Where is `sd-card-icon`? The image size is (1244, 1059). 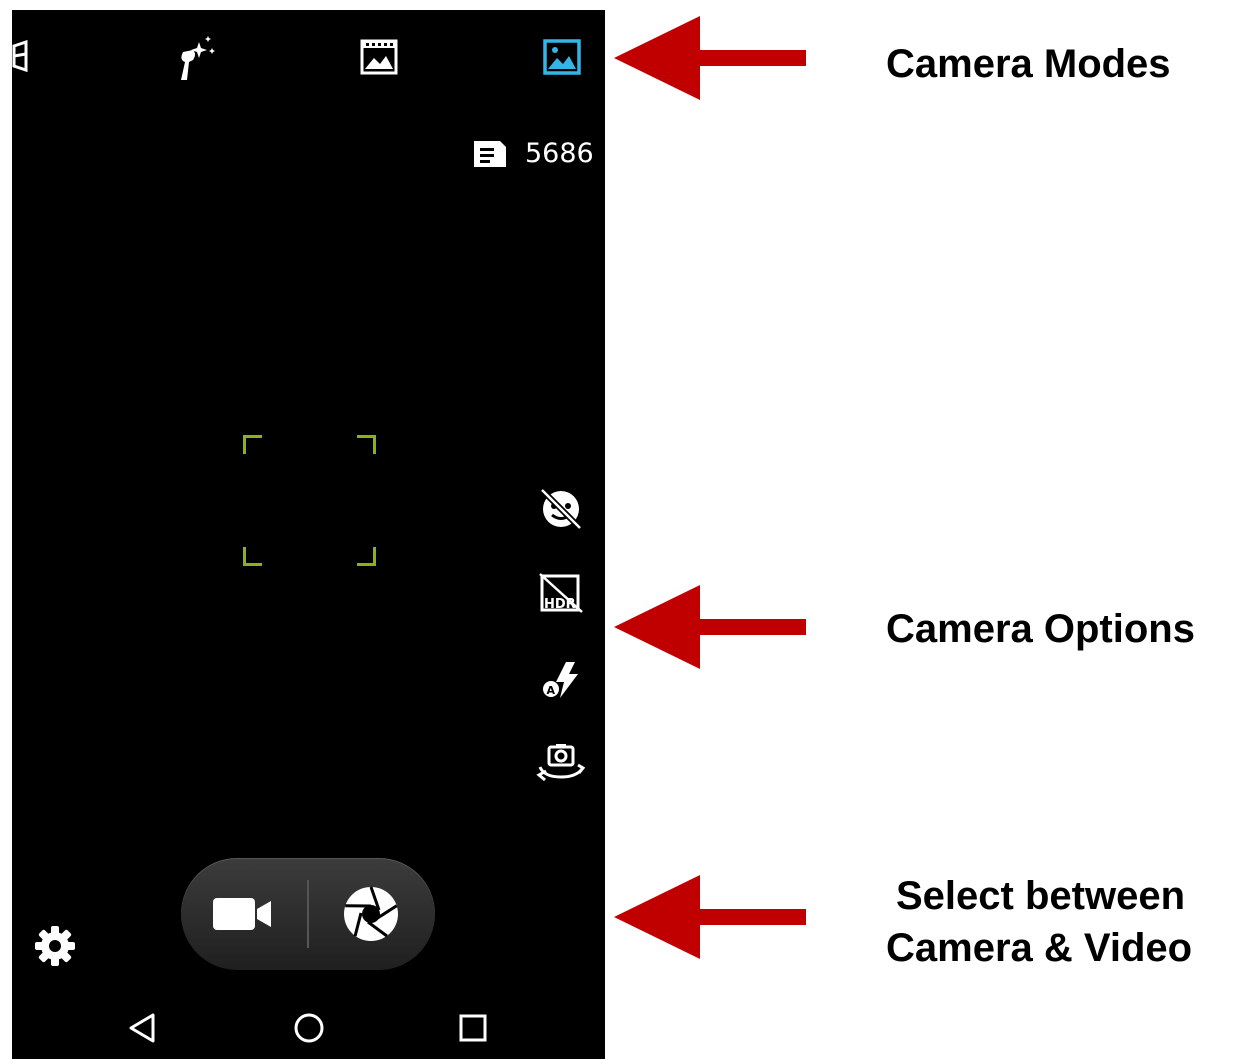
sd-card-icon is located at coordinates (490, 154).